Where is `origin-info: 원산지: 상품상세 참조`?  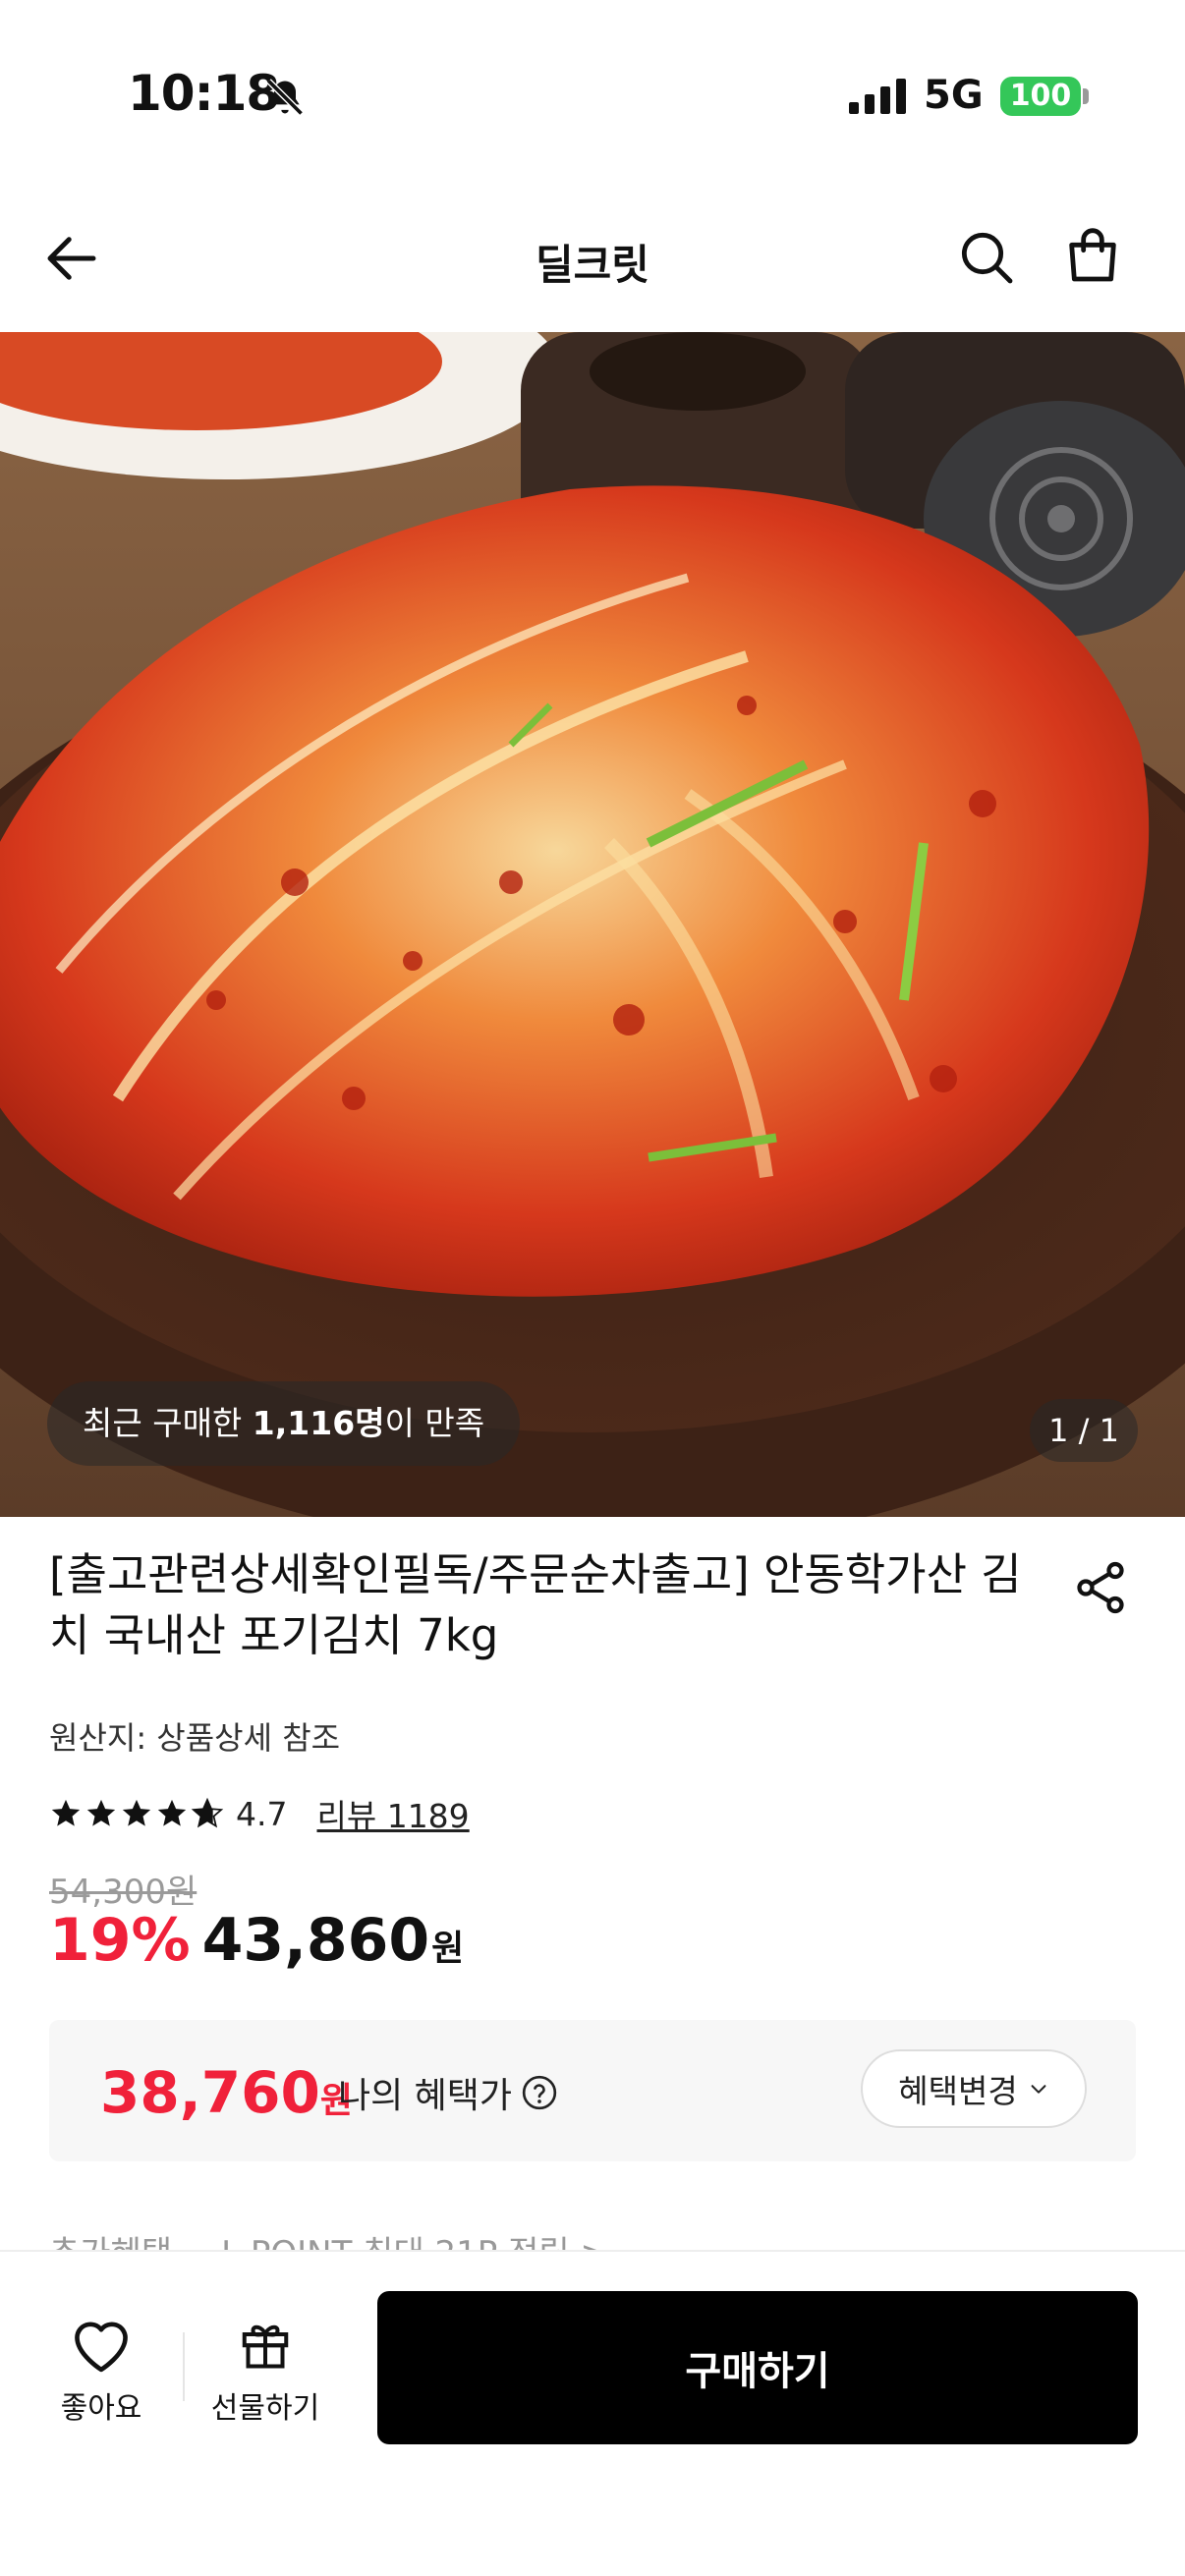 origin-info: 원산지: 상품상세 참조 is located at coordinates (195, 1738).